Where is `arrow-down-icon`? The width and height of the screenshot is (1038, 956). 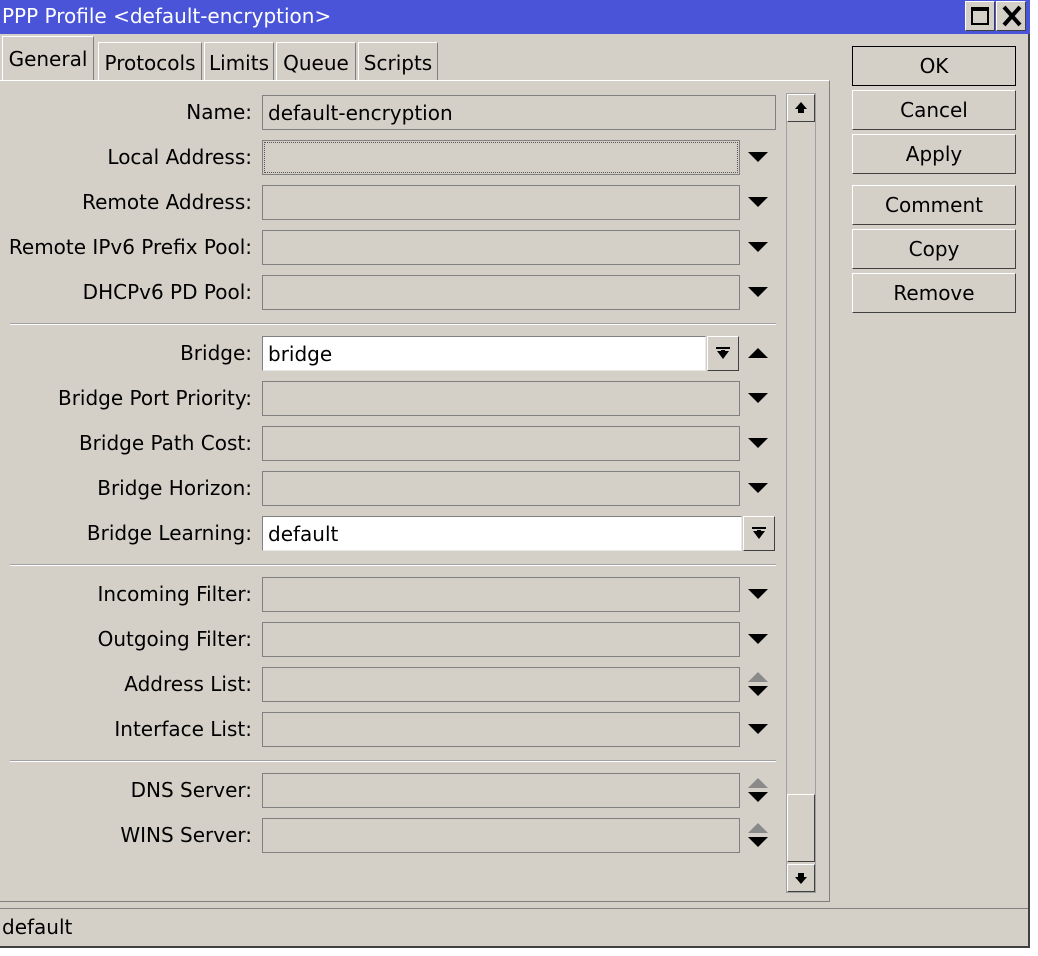 arrow-down-icon is located at coordinates (801, 878).